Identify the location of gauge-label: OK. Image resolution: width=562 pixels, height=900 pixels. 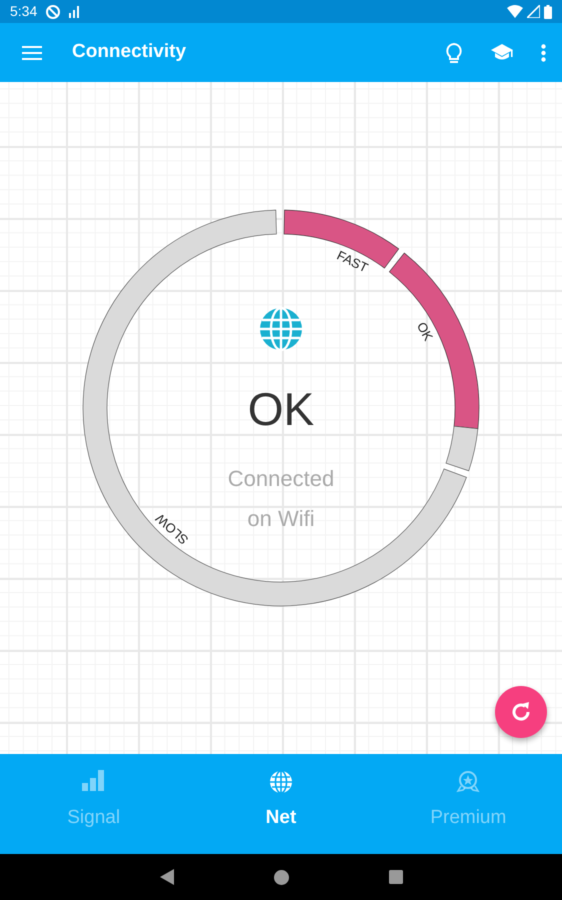
(425, 332).